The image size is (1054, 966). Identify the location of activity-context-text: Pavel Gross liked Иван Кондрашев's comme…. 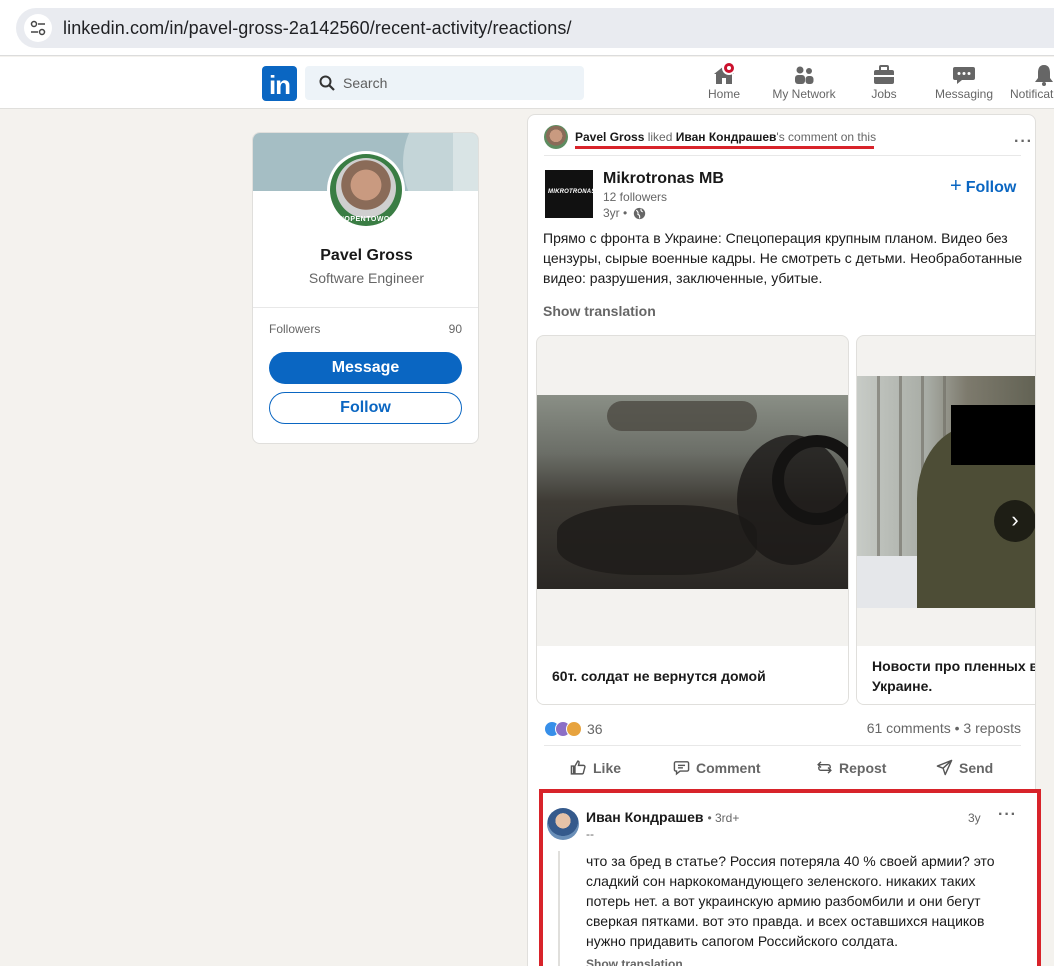
(725, 137).